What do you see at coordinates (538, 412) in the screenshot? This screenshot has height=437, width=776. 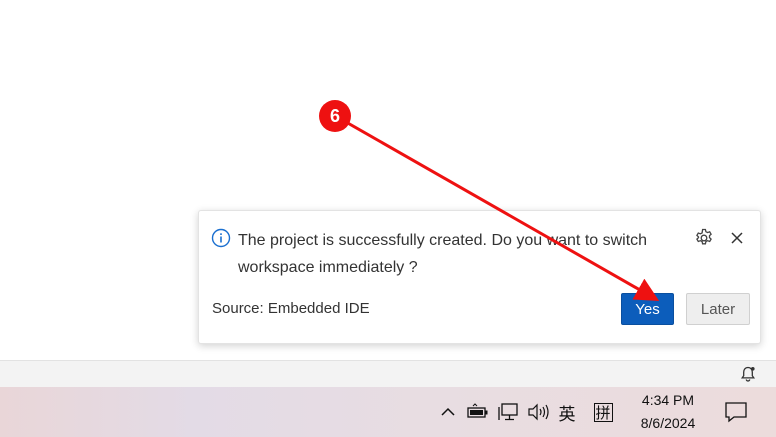 I see `volume-icon` at bounding box center [538, 412].